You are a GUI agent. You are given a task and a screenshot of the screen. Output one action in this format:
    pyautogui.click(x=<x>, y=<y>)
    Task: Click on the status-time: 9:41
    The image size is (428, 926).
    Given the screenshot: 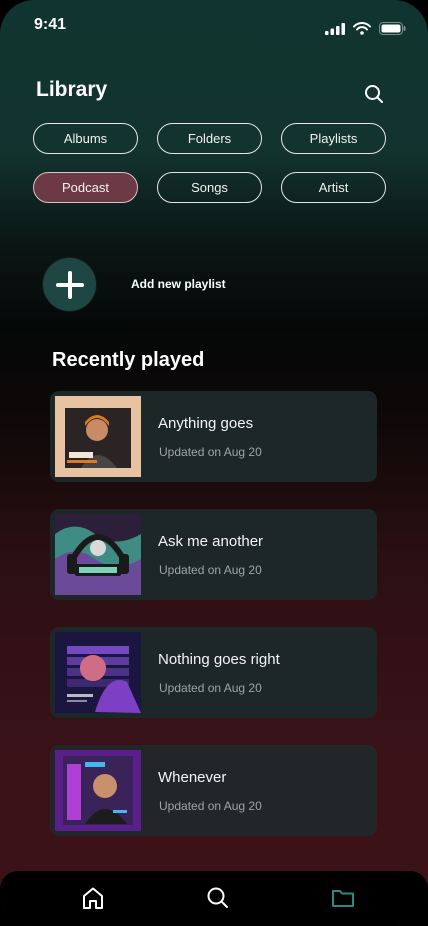 What is the action you would take?
    pyautogui.click(x=50, y=24)
    